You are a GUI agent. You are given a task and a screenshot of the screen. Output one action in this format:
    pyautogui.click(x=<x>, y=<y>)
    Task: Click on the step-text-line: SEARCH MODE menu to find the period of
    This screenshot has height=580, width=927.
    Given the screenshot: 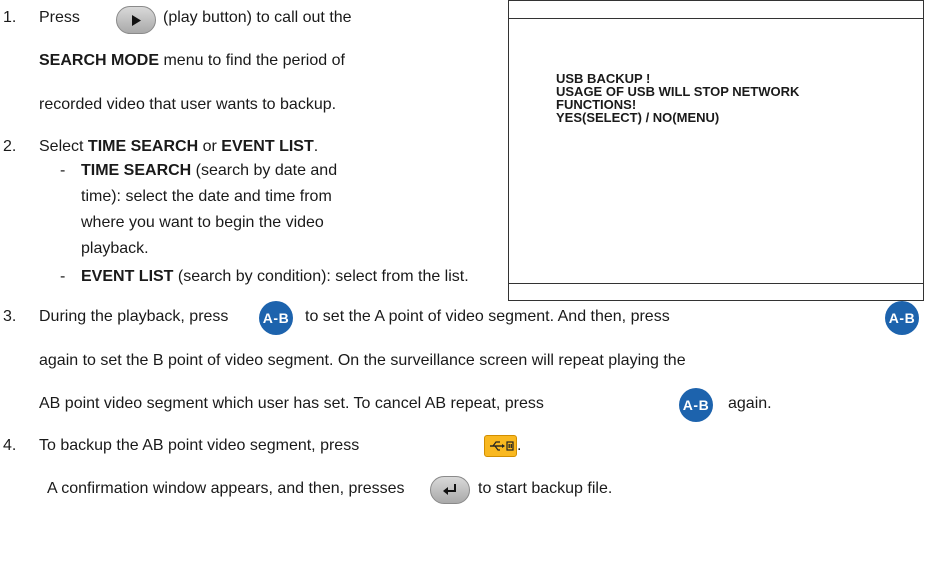 What is the action you would take?
    pyautogui.click(x=192, y=61)
    